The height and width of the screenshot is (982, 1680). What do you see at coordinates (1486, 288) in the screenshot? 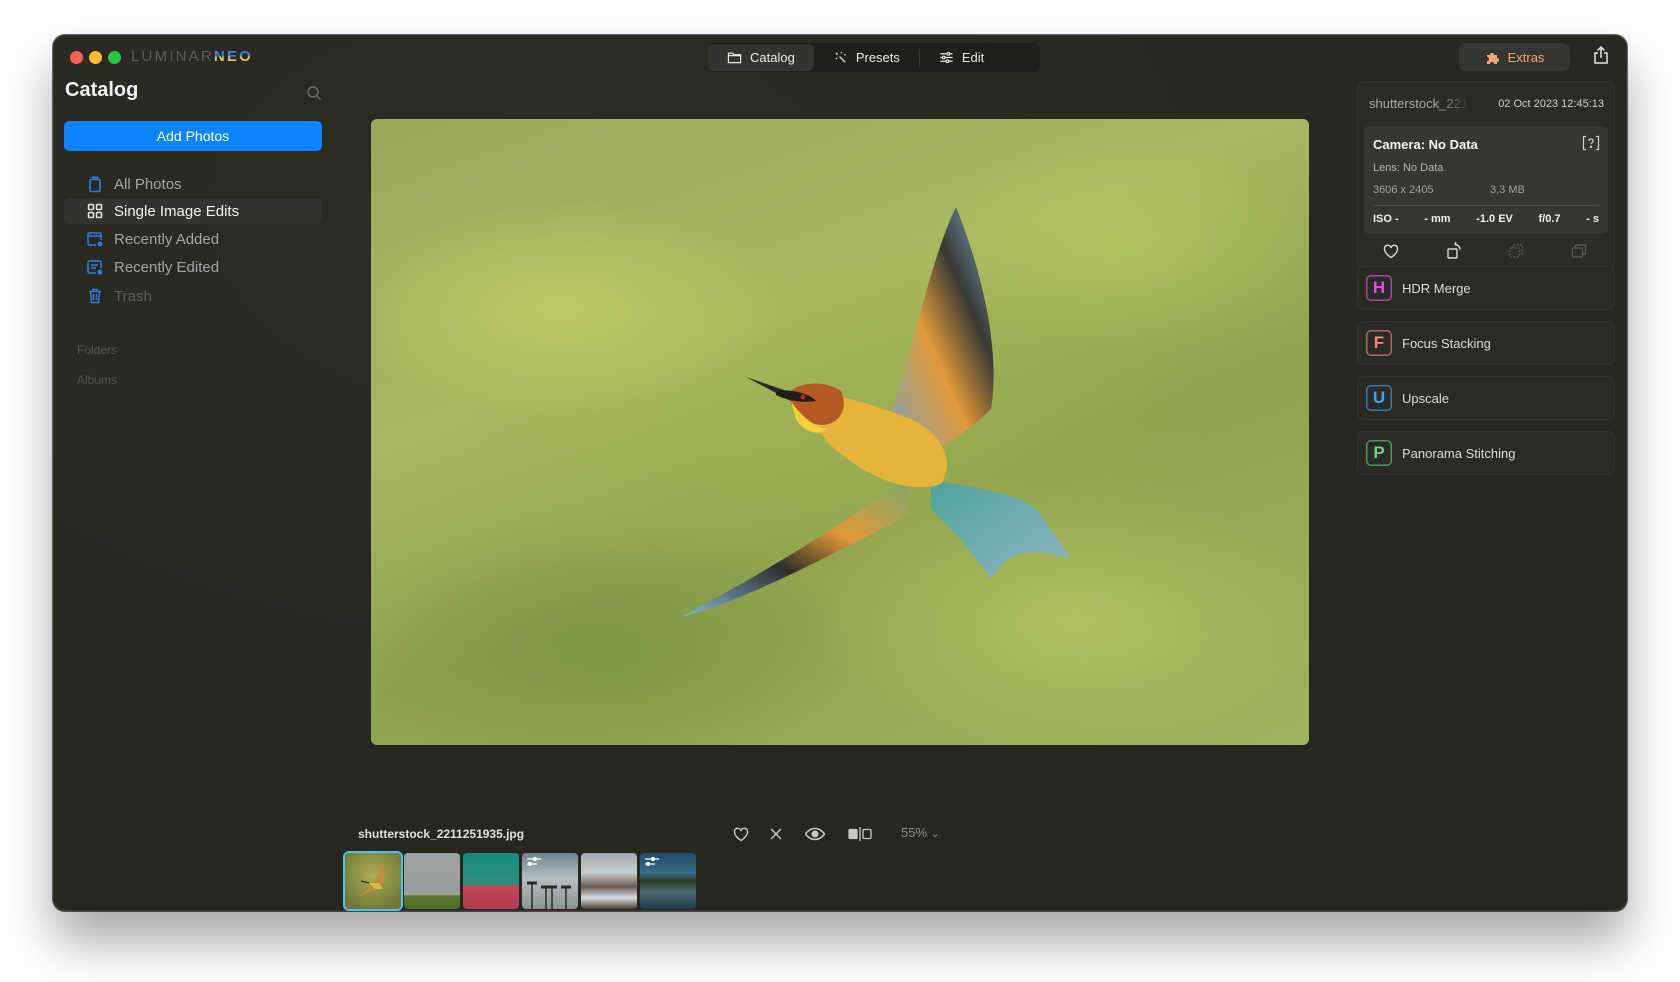
I see `extra-hdr-merge: H HDR Merge` at bounding box center [1486, 288].